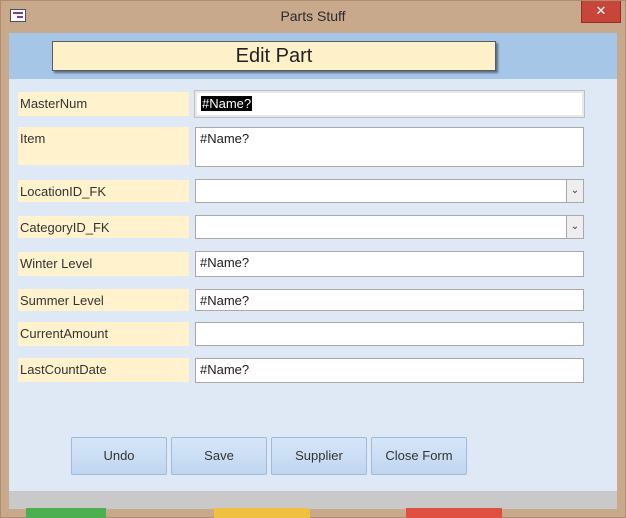  I want to click on form-header: Edit Part, so click(313, 56).